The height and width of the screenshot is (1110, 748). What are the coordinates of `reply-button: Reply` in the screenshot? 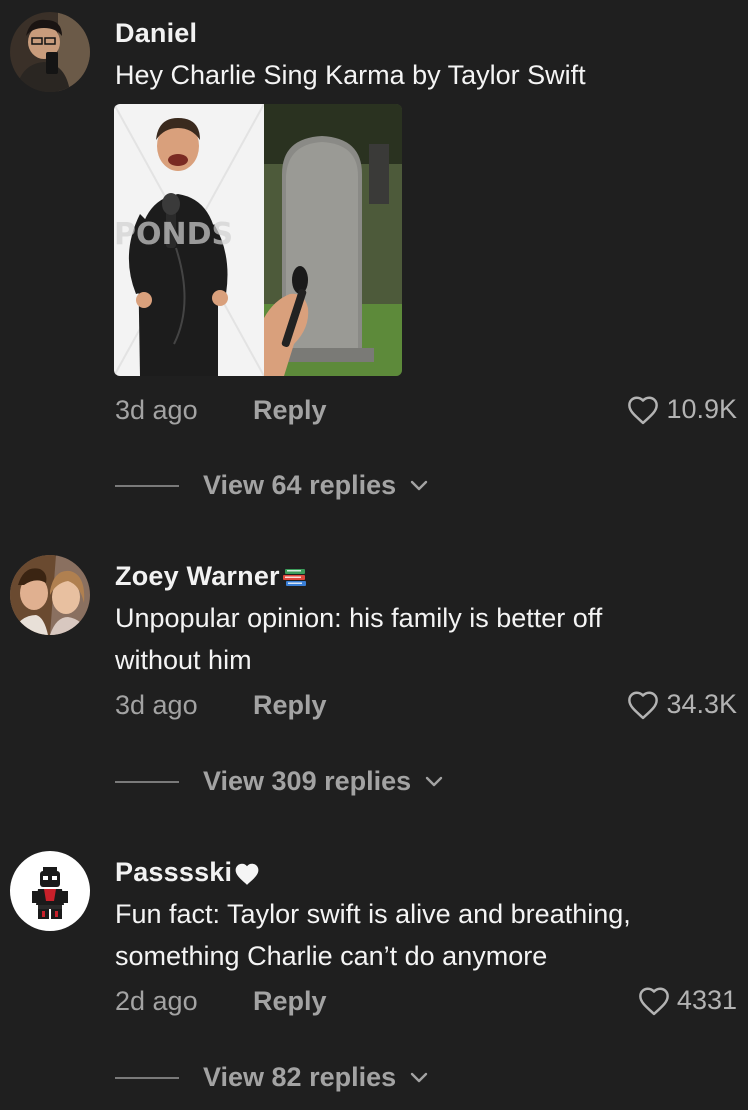 It's located at (290, 1001).